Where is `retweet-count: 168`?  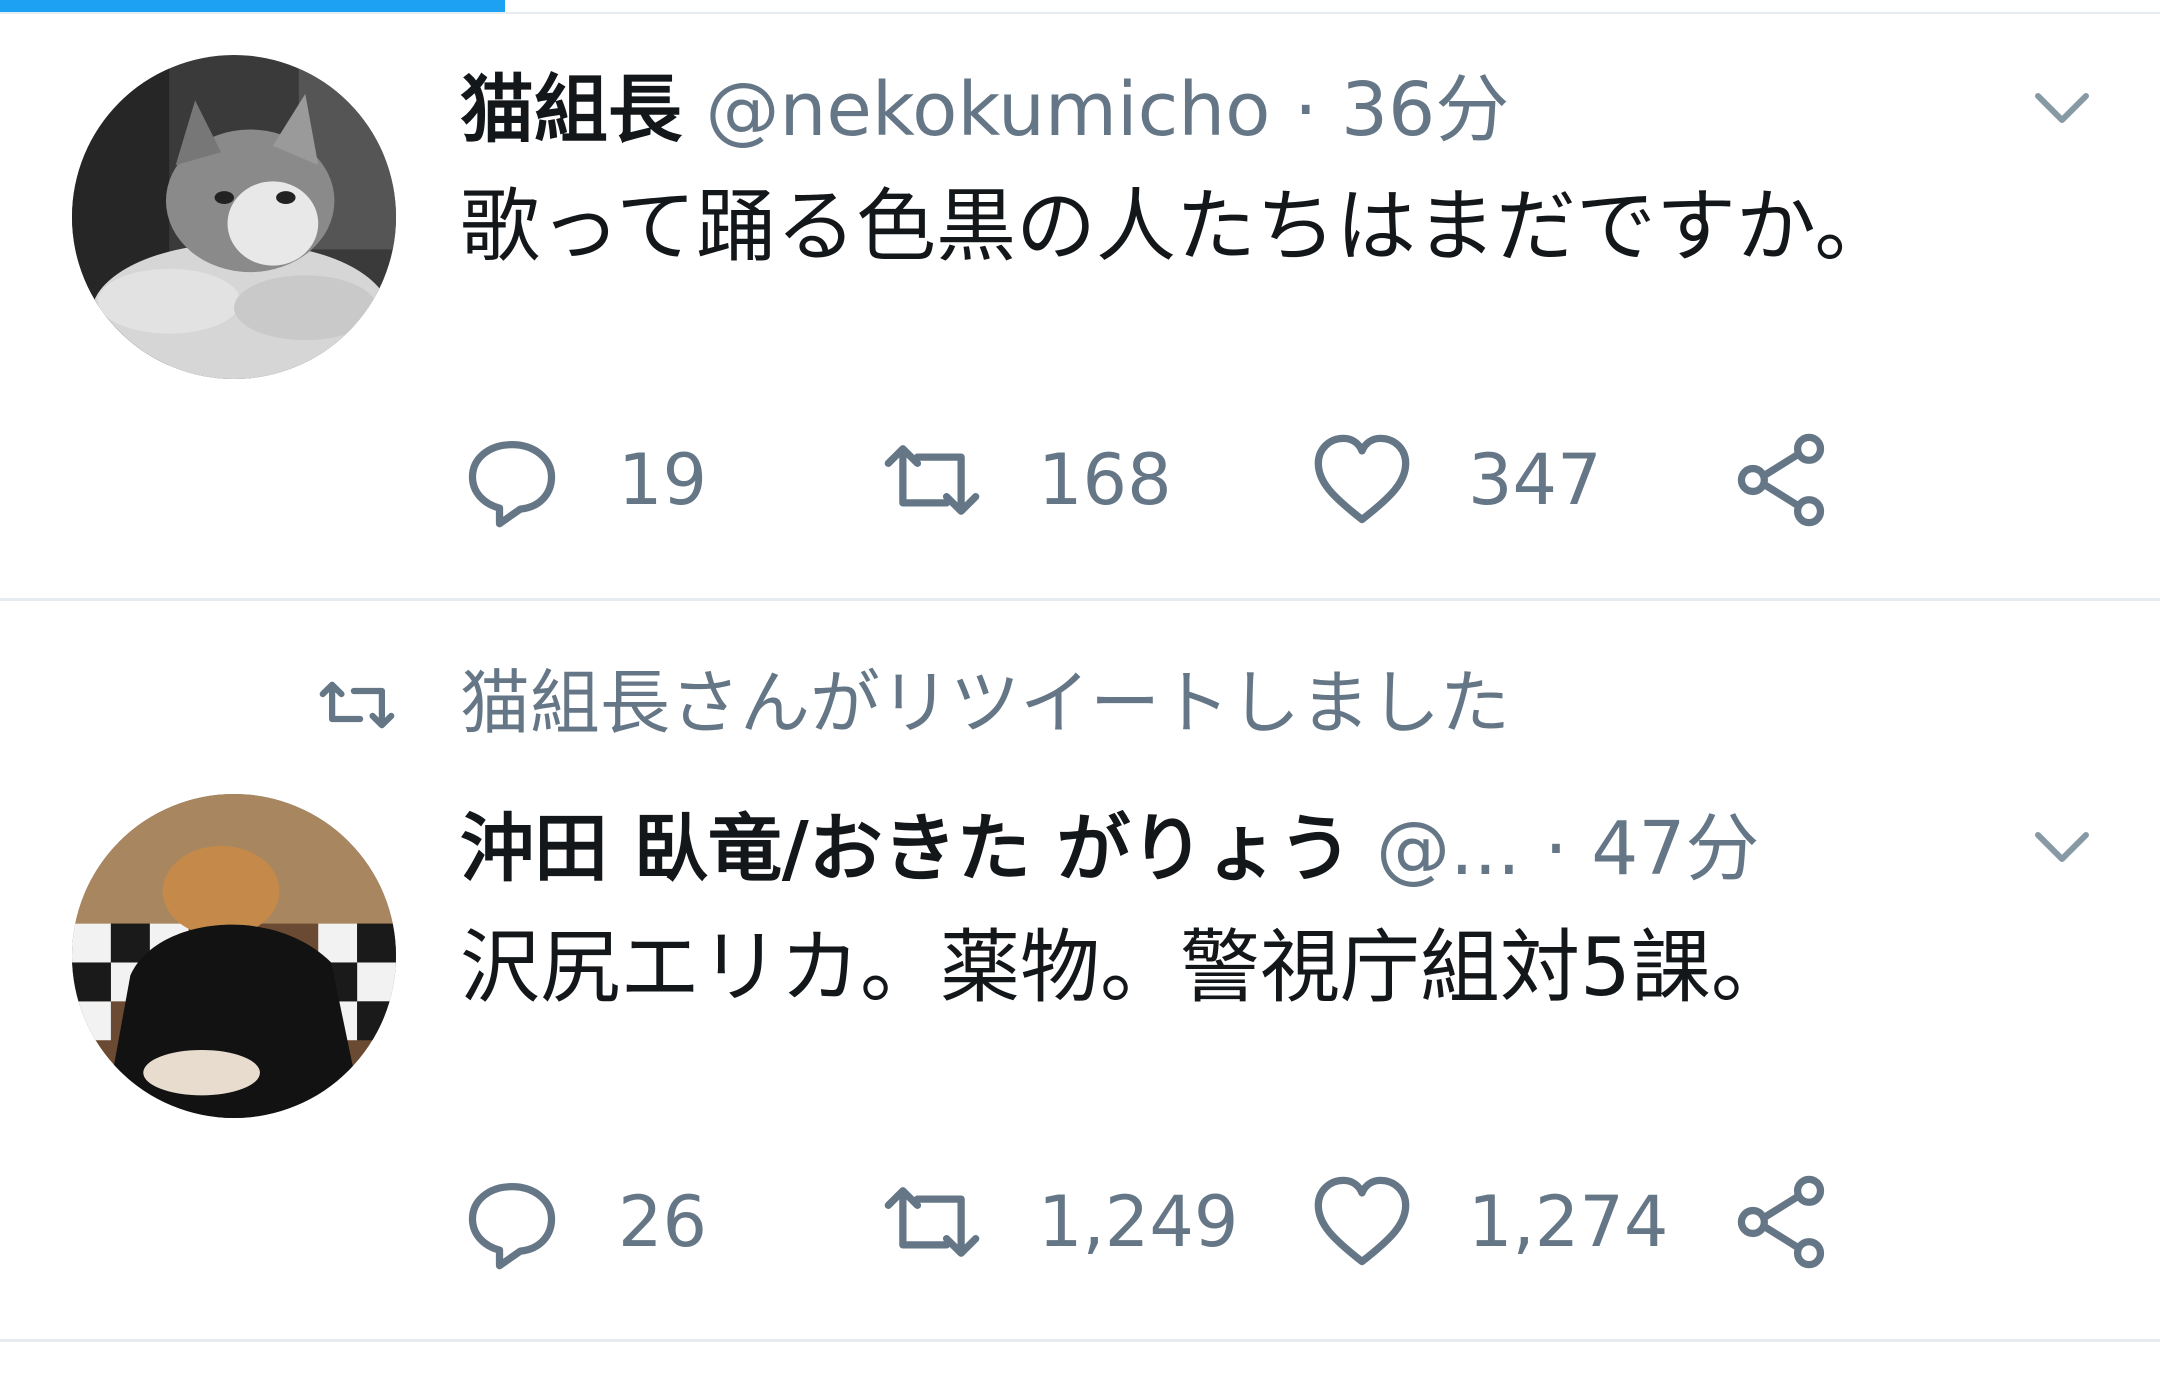
retweet-count: 168 is located at coordinates (1105, 480).